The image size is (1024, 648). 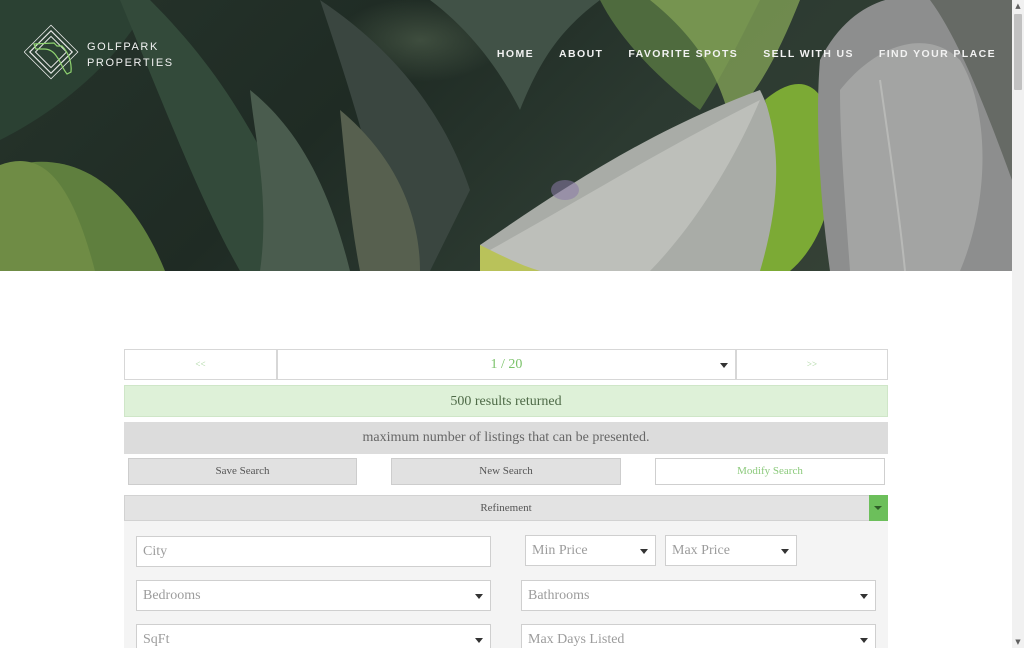 What do you see at coordinates (51, 52) in the screenshot?
I see `florida-diamond-logo-icon` at bounding box center [51, 52].